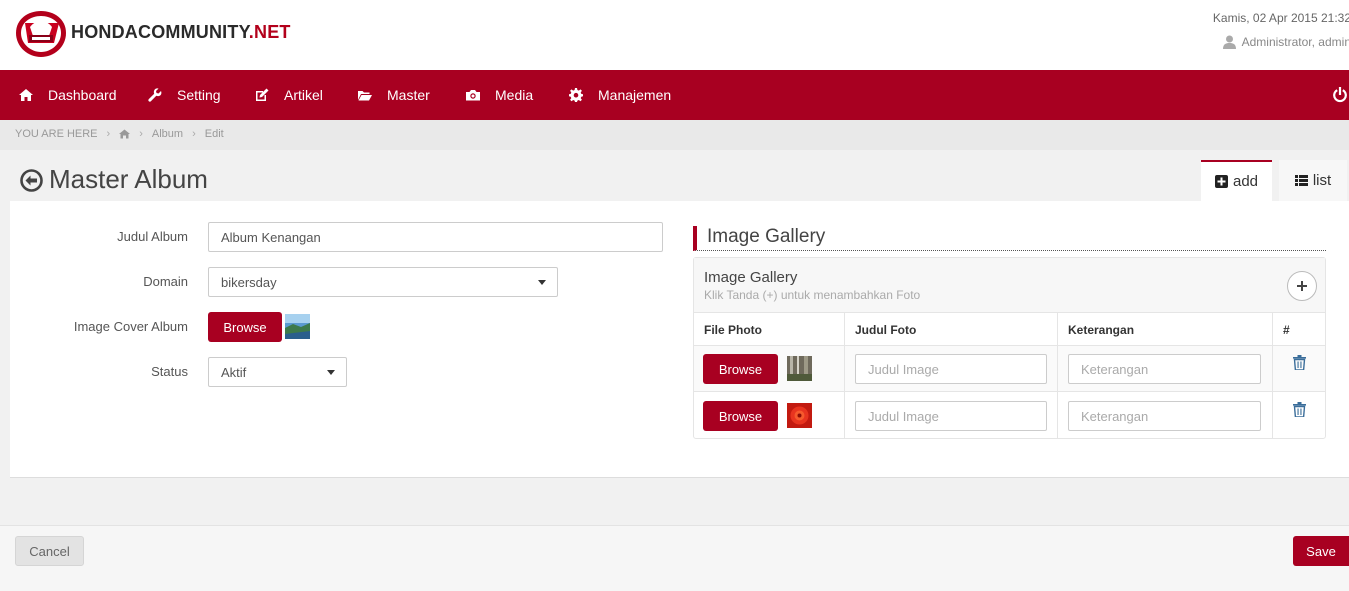 This screenshot has width=1349, height=591. I want to click on column-header-actions: #, so click(1286, 330).